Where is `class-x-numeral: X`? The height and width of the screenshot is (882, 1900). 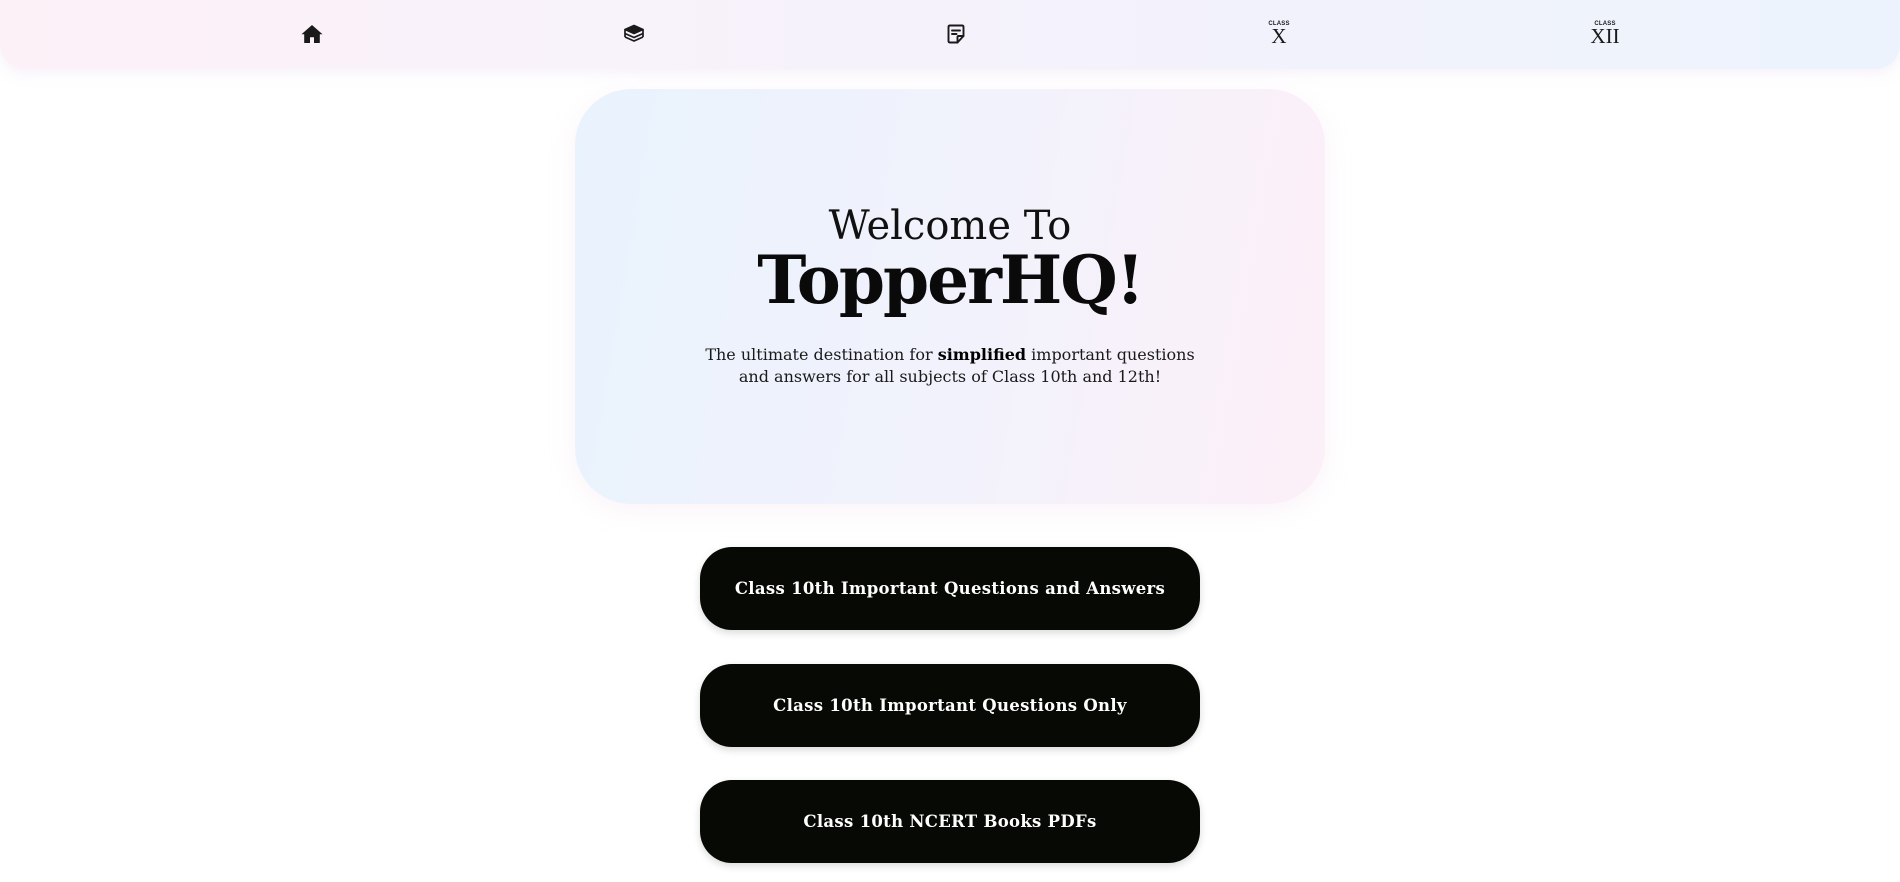
class-x-numeral: X is located at coordinates (1279, 36).